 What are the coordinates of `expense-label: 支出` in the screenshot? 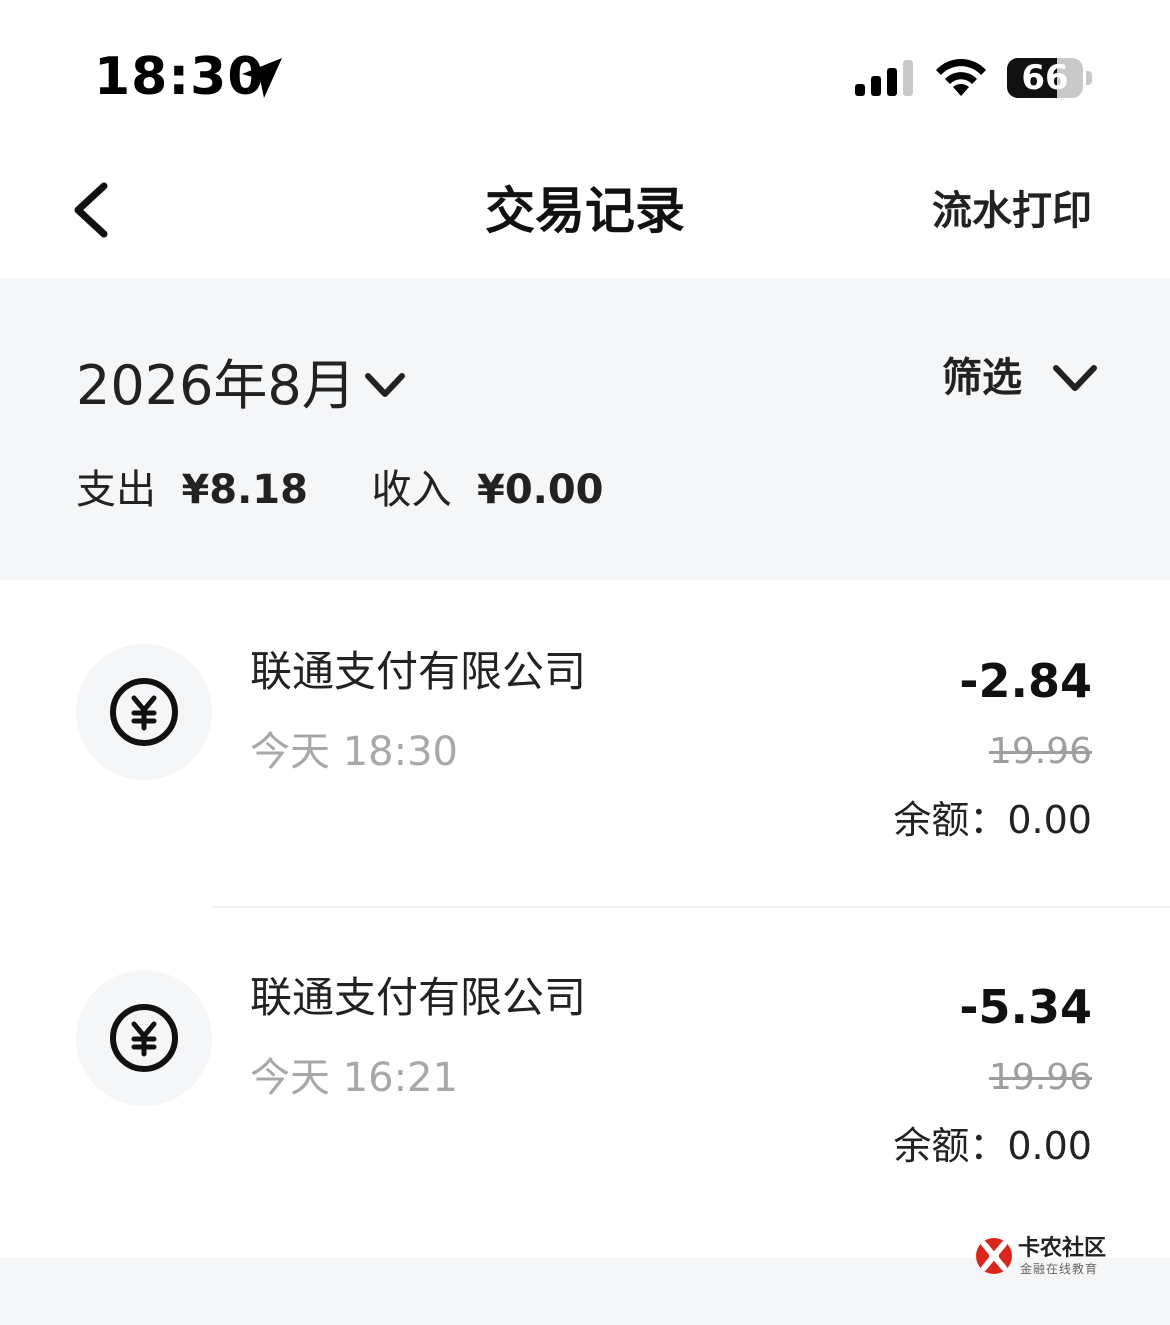 It's located at (116, 490).